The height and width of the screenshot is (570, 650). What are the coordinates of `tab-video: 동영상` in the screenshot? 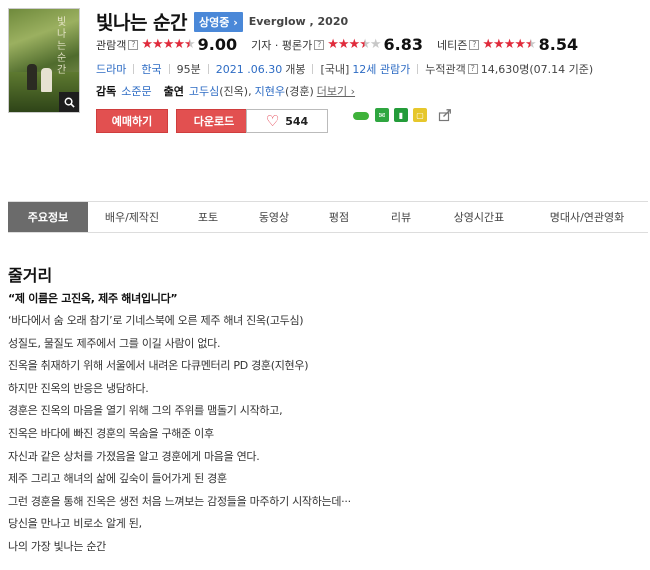 It's located at (274, 217).